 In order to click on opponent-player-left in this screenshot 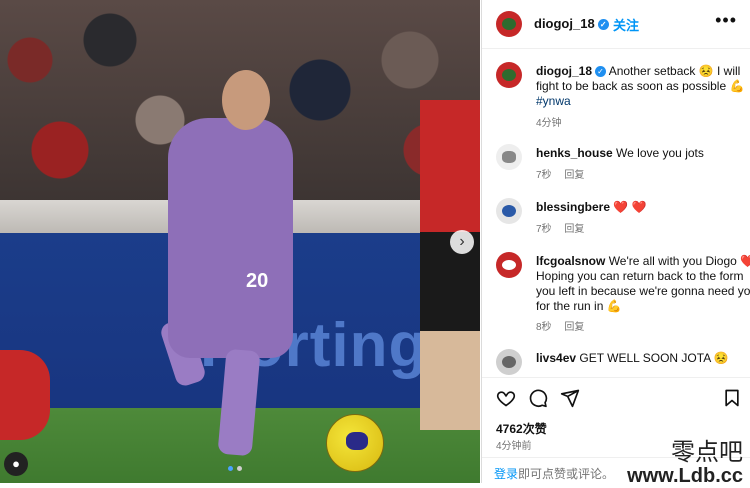, I will do `click(25, 395)`.